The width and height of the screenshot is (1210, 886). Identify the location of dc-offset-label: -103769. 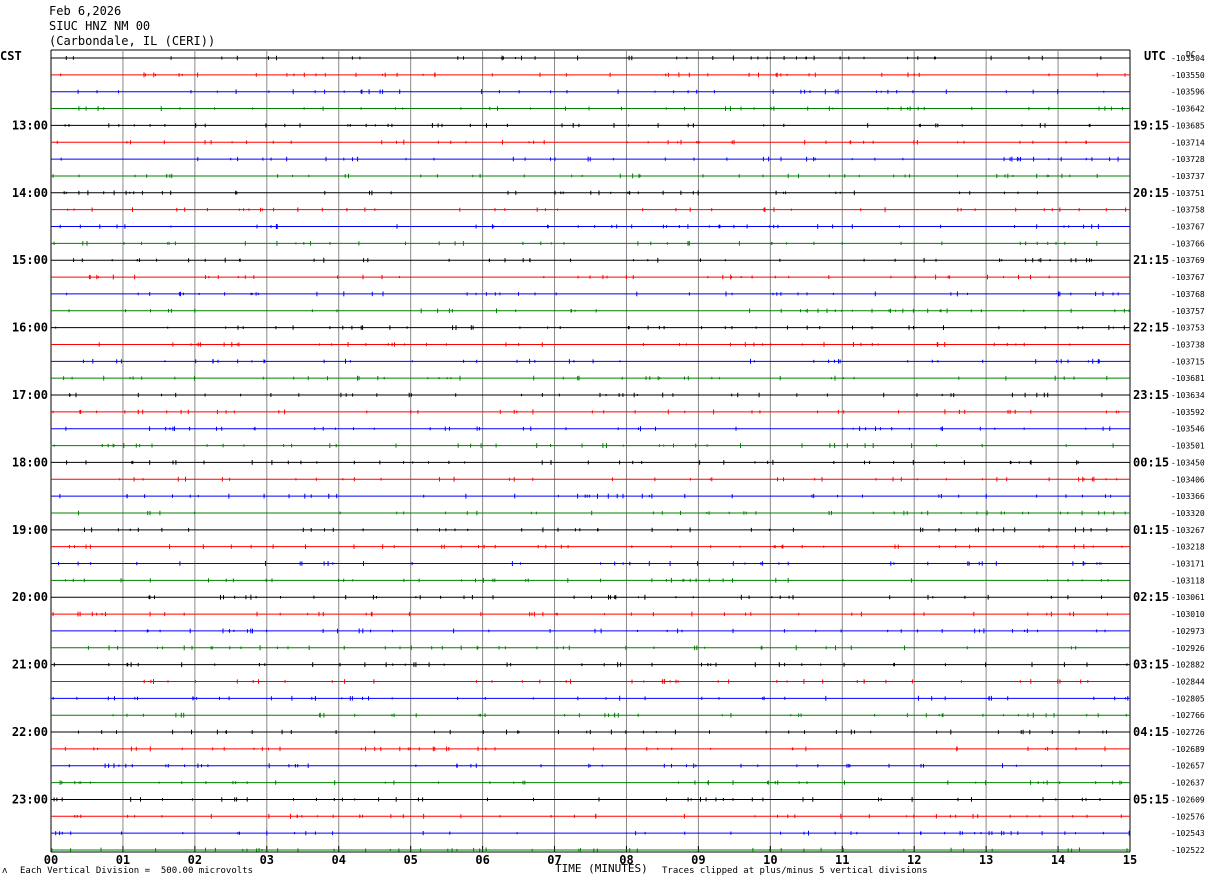
(1188, 260).